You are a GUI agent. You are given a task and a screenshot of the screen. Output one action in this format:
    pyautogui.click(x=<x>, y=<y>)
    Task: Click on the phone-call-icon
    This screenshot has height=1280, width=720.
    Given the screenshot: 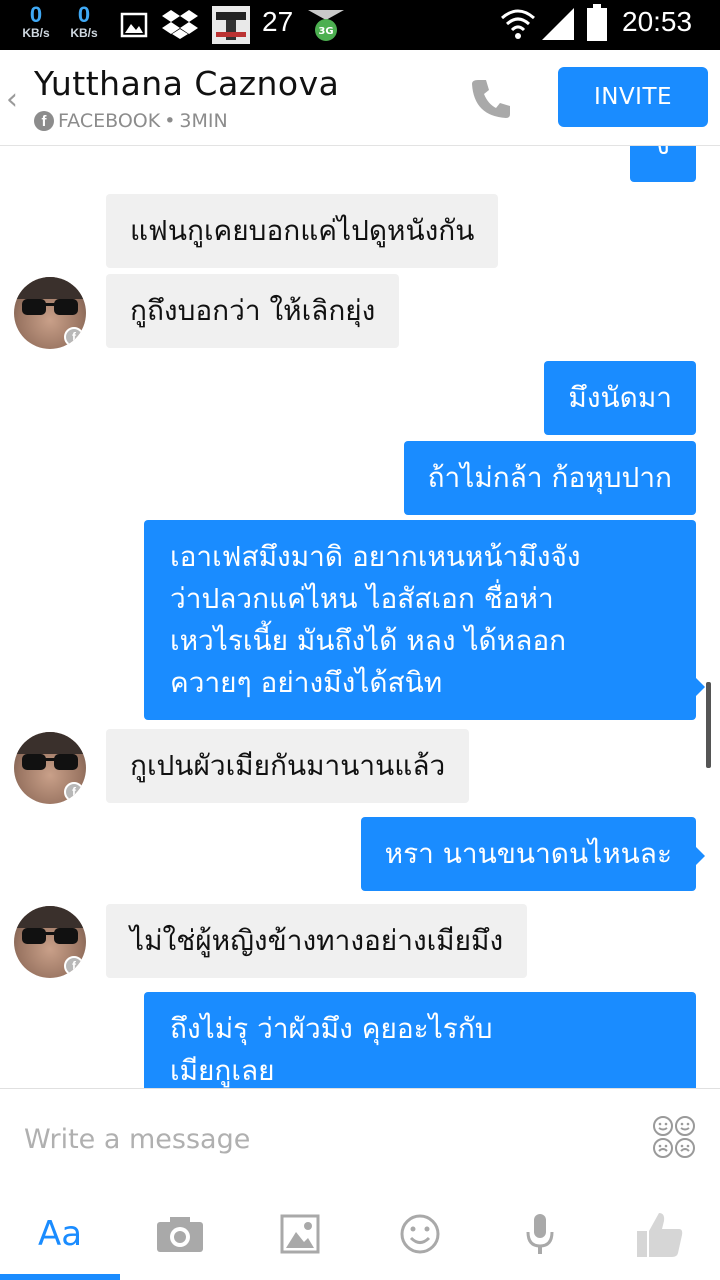 What is the action you would take?
    pyautogui.click(x=491, y=99)
    